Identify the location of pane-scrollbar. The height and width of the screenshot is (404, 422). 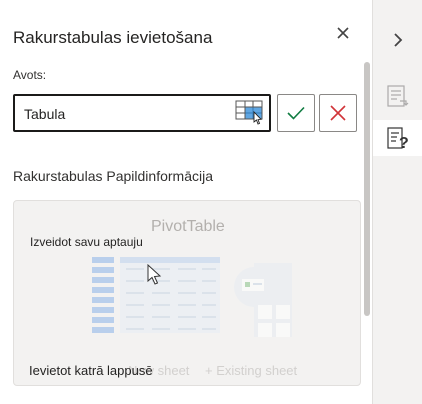
(367, 189).